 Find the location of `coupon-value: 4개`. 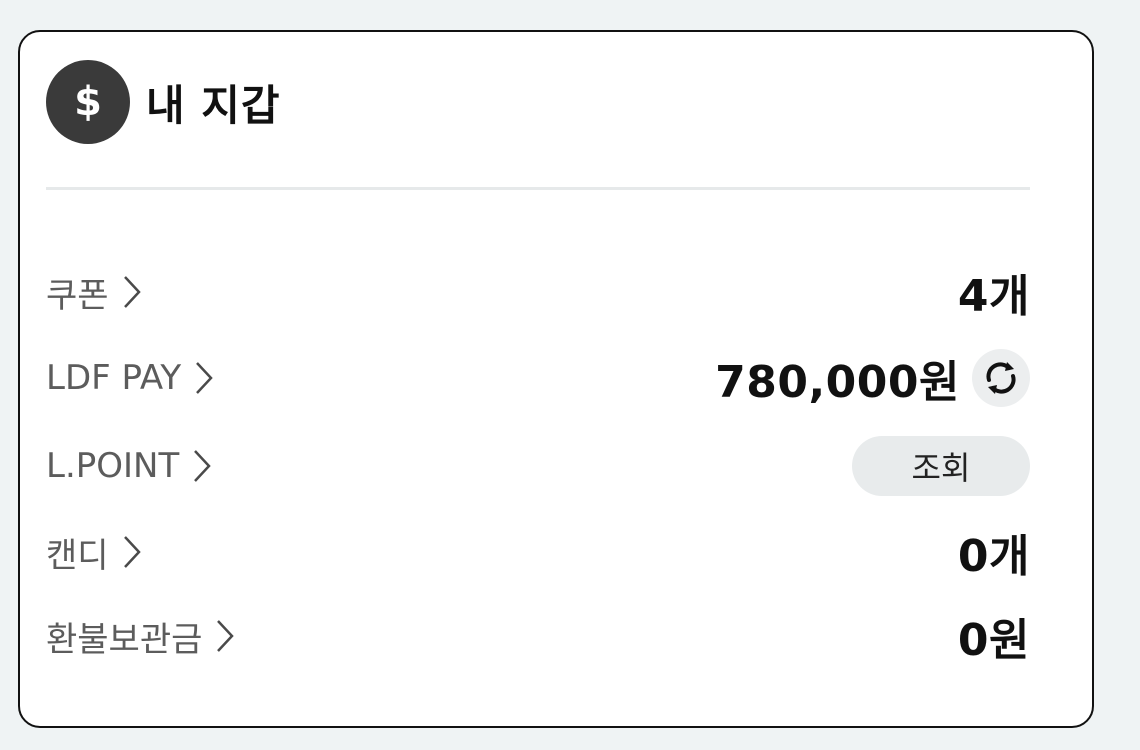

coupon-value: 4개 is located at coordinates (993, 296).